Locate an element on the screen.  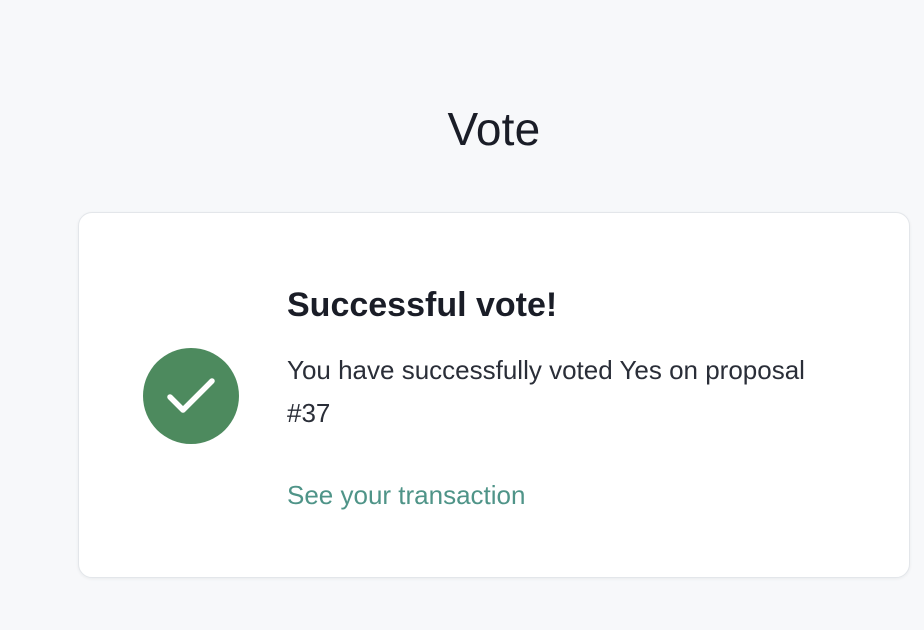
checkmark-icon is located at coordinates (191, 395).